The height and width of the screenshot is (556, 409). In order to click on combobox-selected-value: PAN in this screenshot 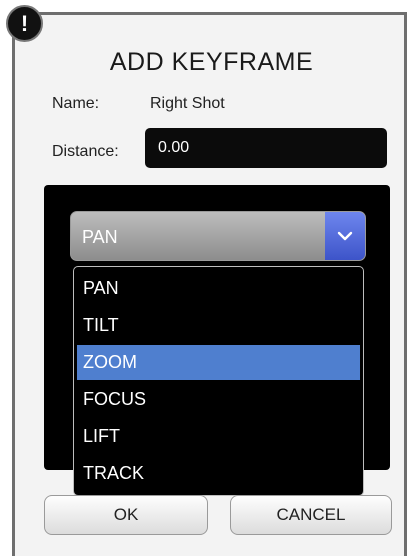, I will do `click(100, 237)`.